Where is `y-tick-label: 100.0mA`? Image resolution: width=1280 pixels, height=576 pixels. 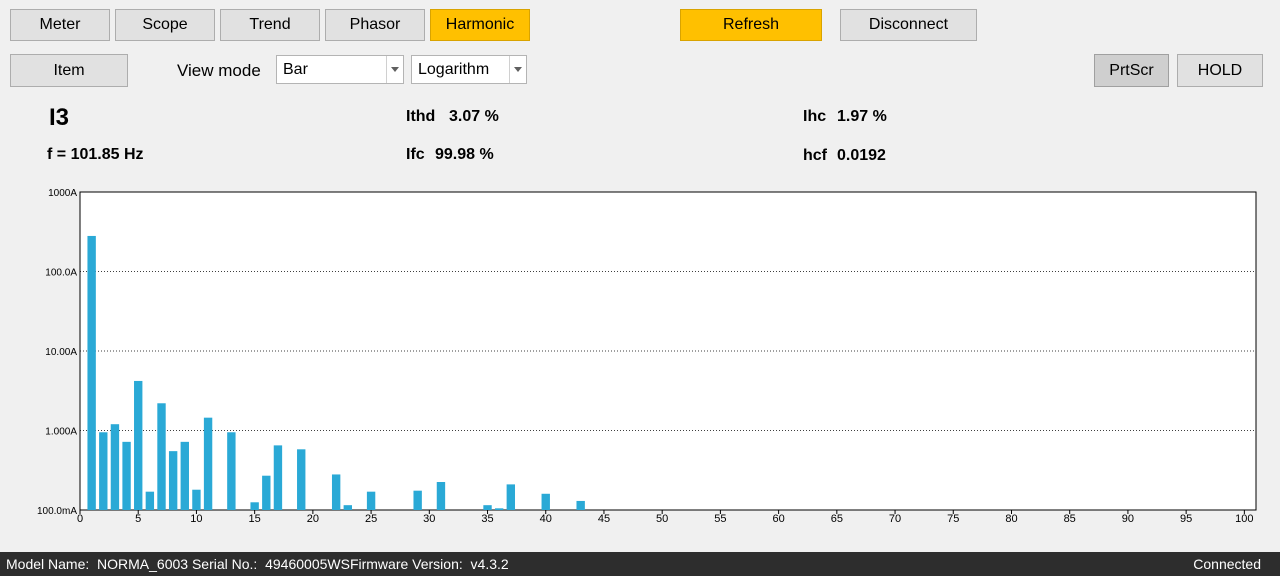
y-tick-label: 100.0mA is located at coordinates (57, 511).